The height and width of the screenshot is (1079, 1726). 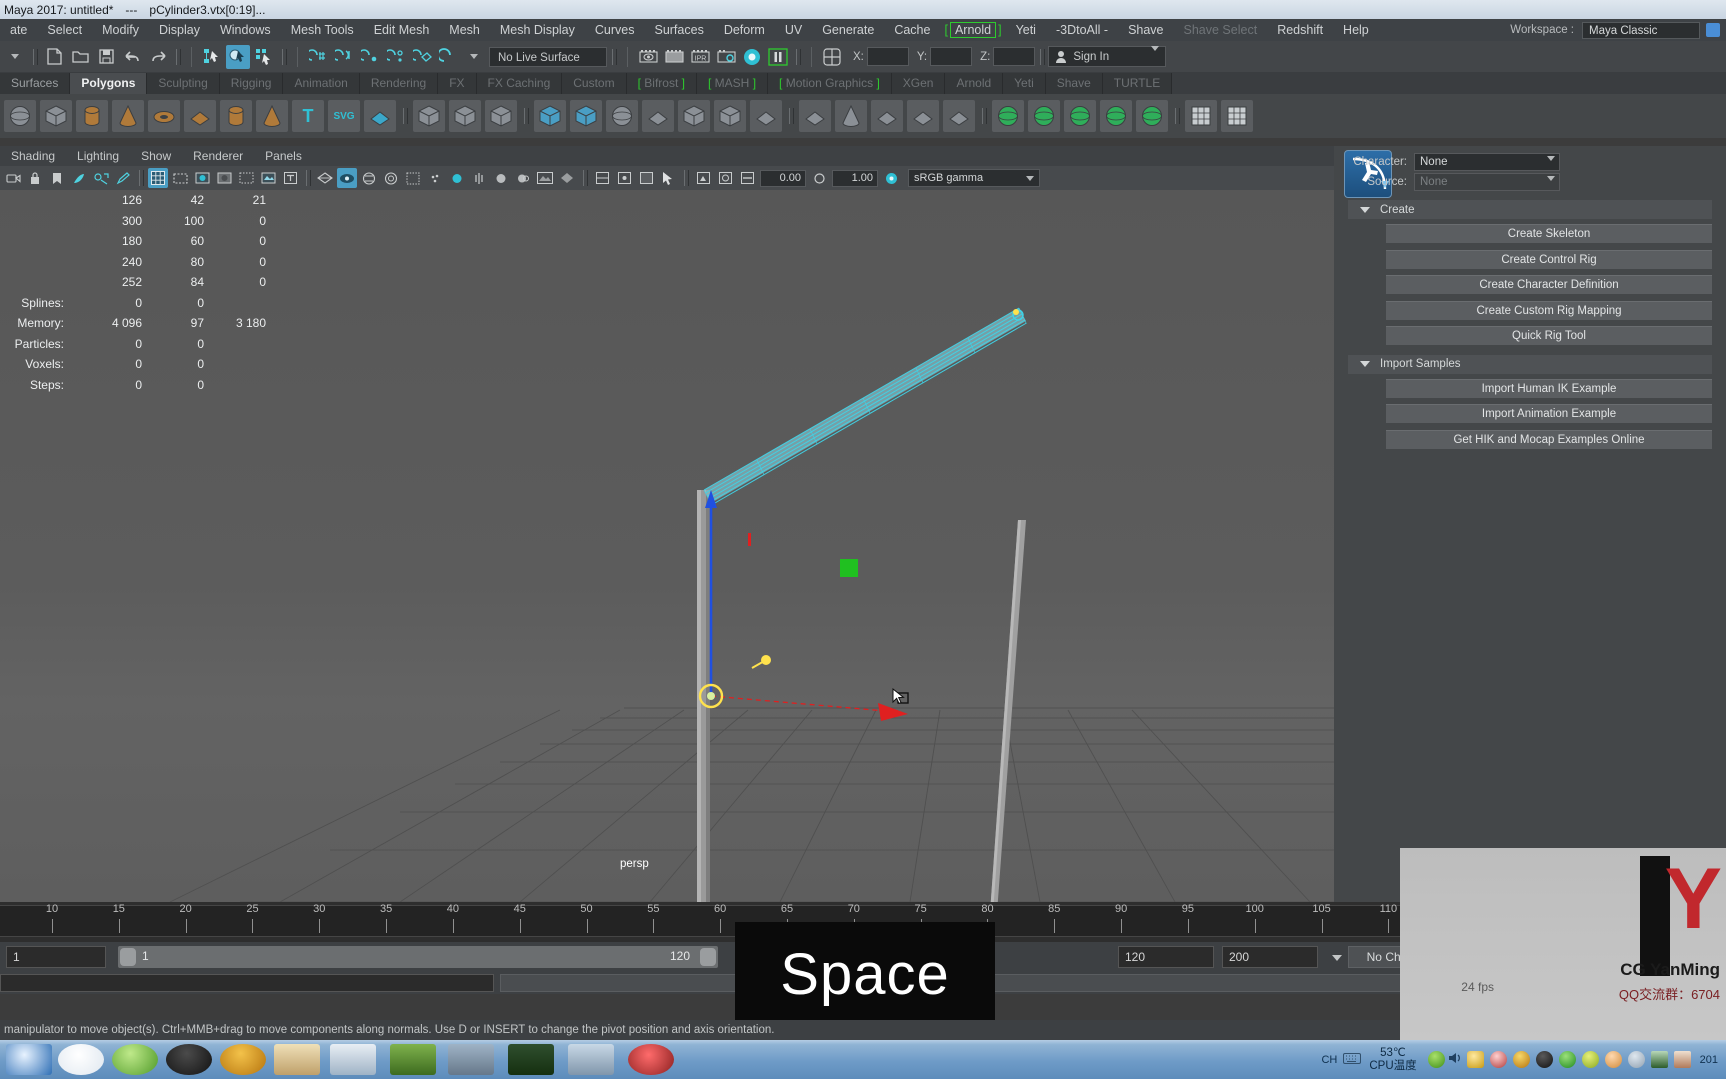 I want to click on shelf-tab-fx-caching: FX Caching, so click(x=519, y=83).